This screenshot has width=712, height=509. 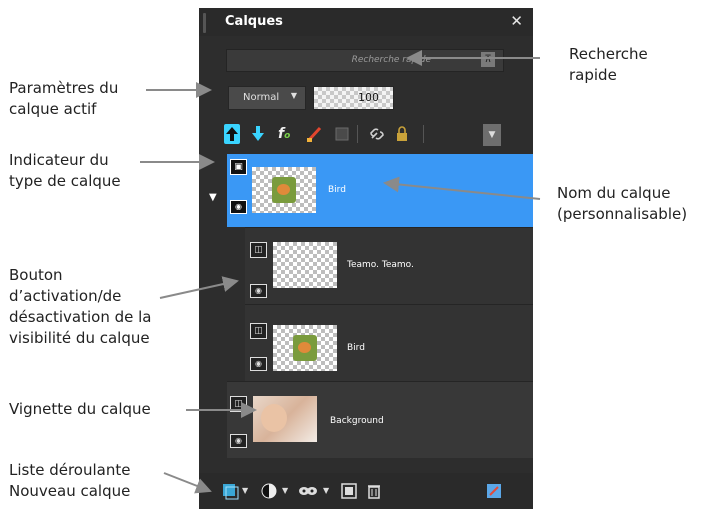 I want to click on leader-new, so click(x=187, y=483).